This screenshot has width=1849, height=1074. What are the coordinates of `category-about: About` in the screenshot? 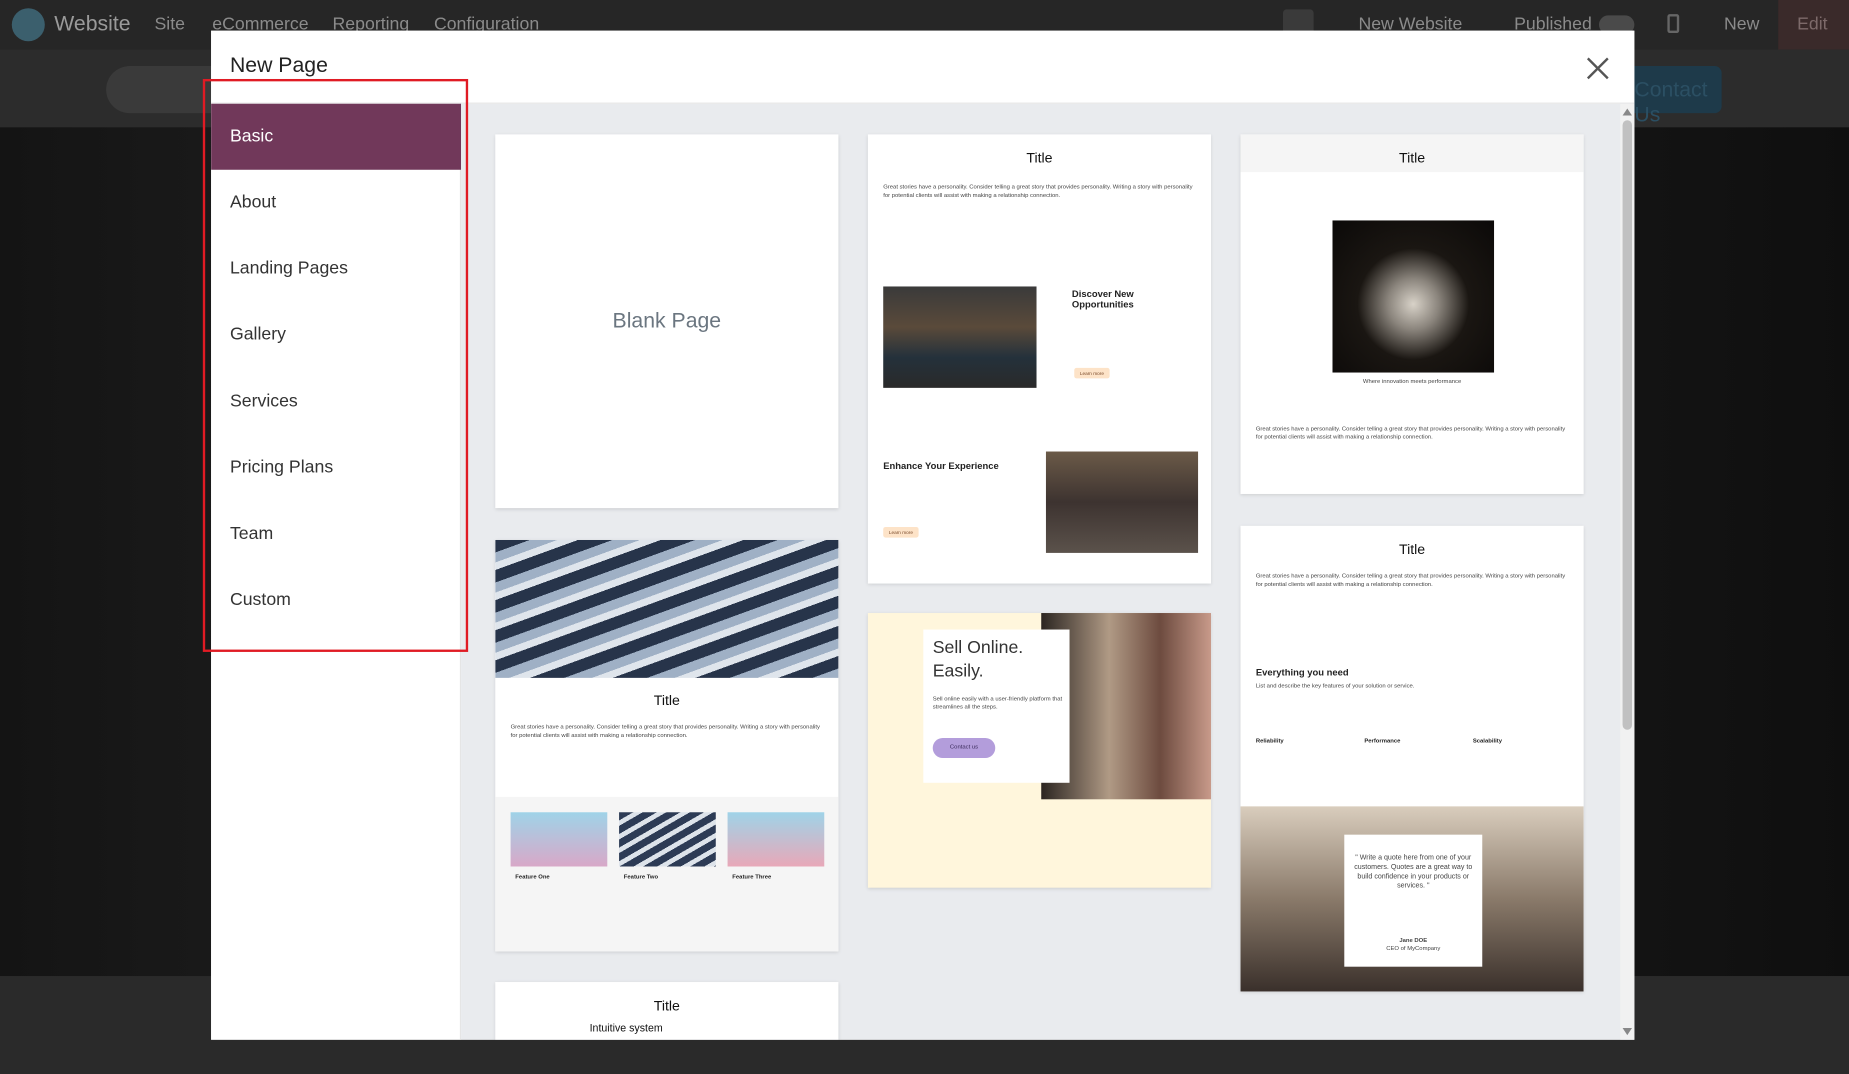 It's located at (336, 203).